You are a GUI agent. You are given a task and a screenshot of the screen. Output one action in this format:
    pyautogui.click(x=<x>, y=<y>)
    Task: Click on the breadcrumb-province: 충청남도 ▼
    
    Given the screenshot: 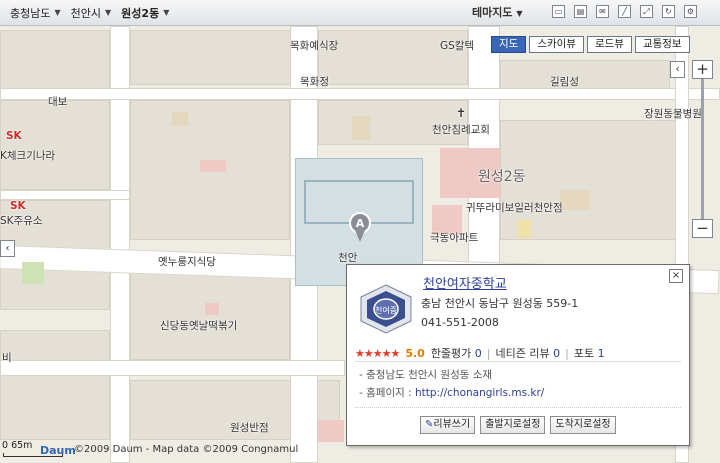 What is the action you would take?
    pyautogui.click(x=30, y=13)
    